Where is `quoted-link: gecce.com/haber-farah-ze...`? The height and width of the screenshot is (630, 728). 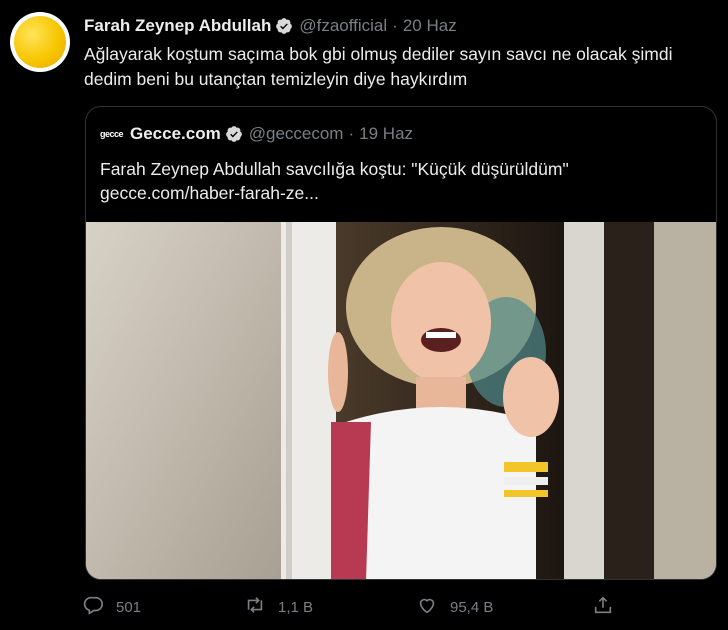
quoted-link: gecce.com/haber-farah-ze... is located at coordinates (400, 193).